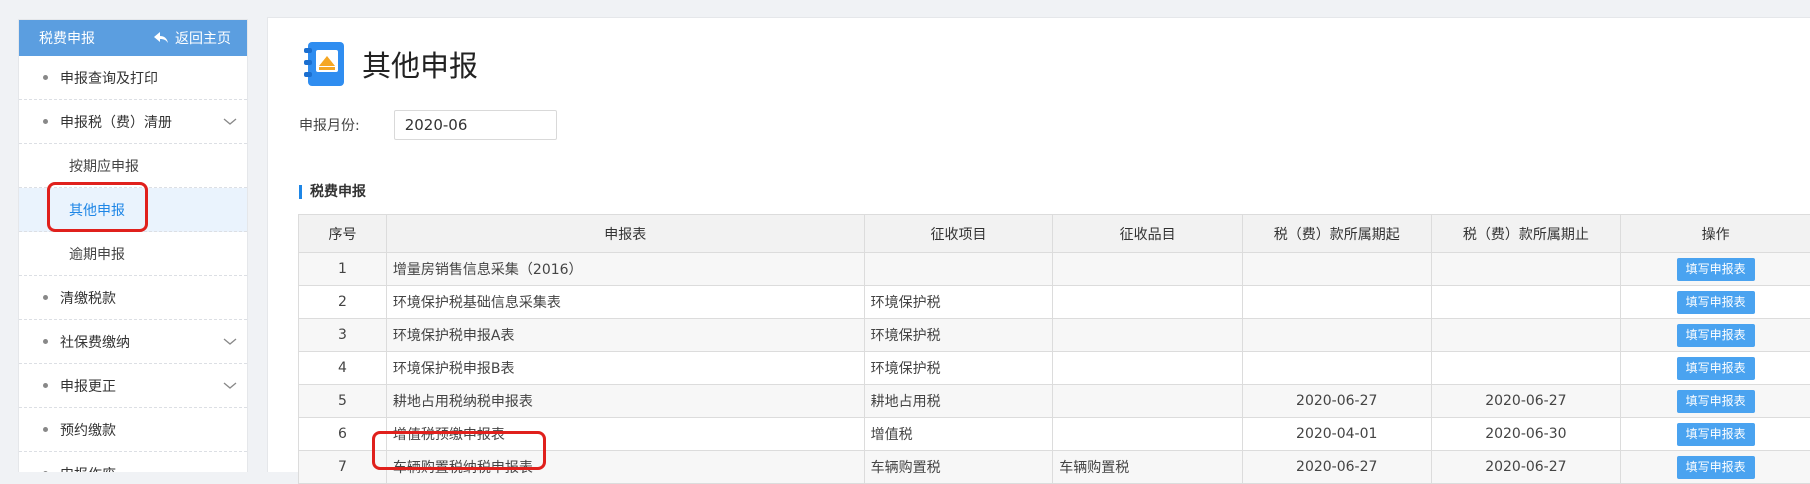 The width and height of the screenshot is (1810, 484). I want to click on month-input, so click(475, 125).